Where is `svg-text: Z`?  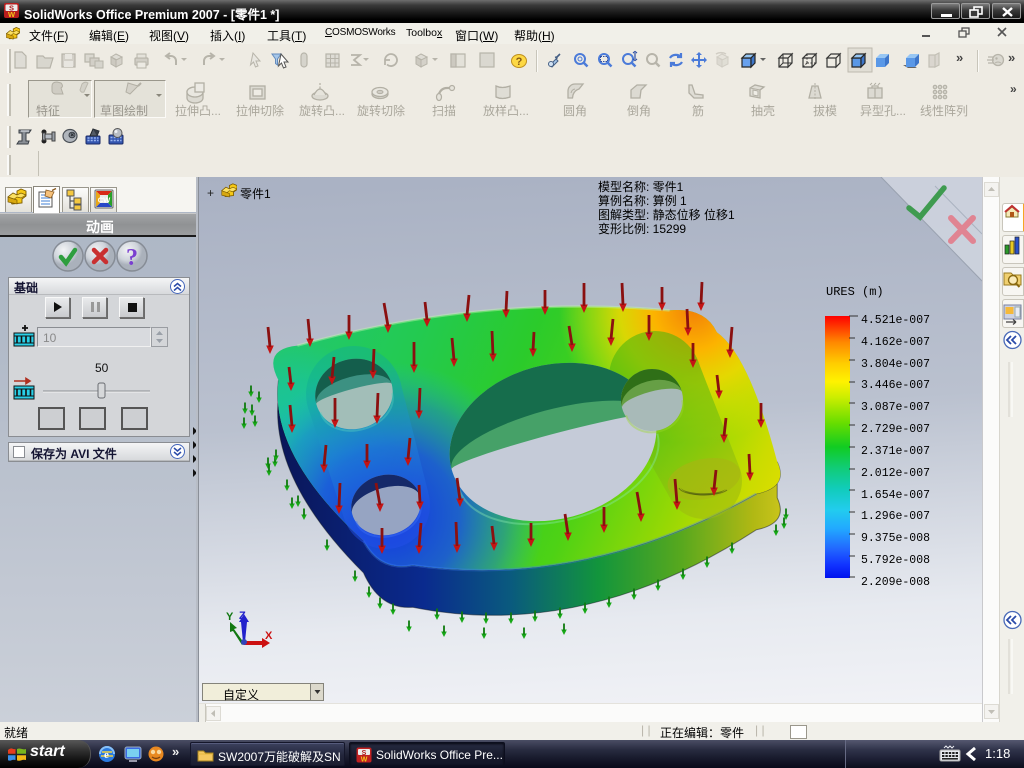
svg-text: Z is located at coordinates (242, 616).